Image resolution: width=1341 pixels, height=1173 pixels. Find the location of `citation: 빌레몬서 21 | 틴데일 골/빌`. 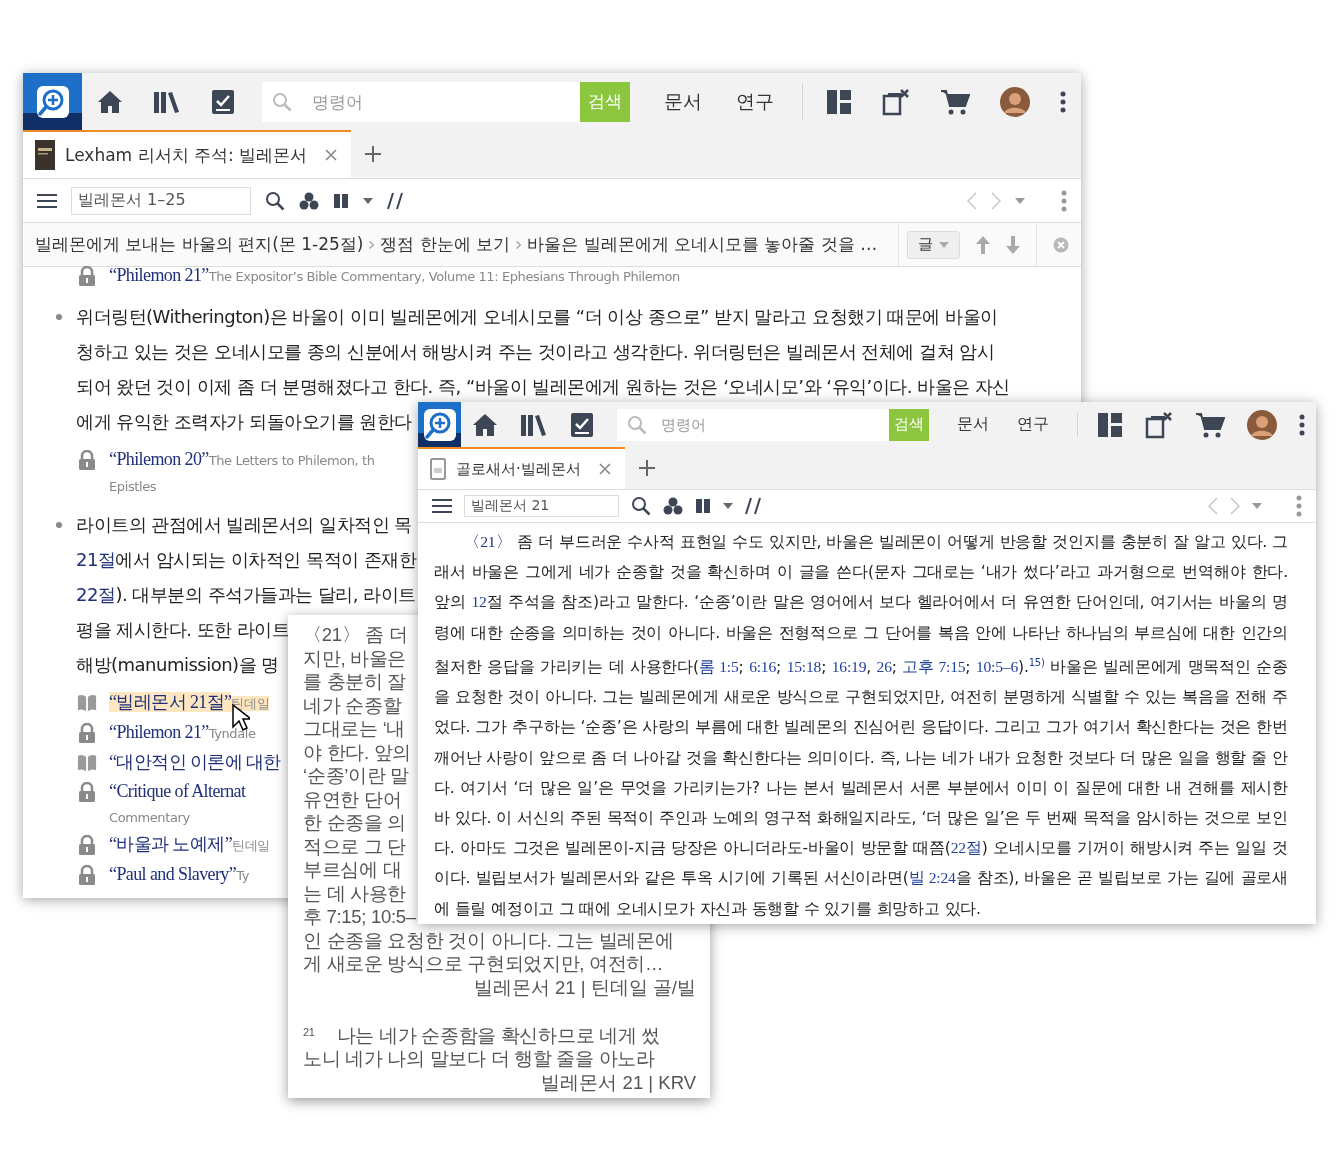

citation: 빌레몬서 21 | 틴데일 골/빌 is located at coordinates (584, 987).